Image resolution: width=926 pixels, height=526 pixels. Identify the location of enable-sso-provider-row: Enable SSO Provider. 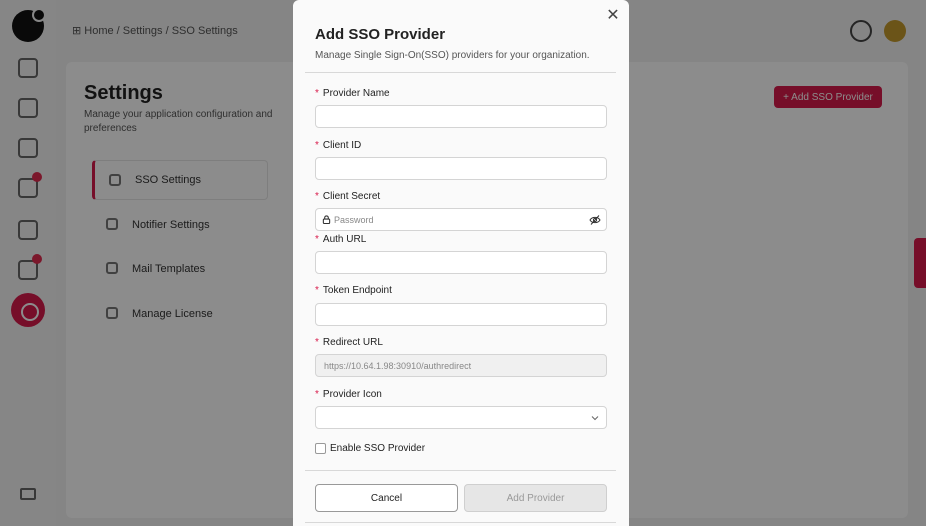
(370, 448).